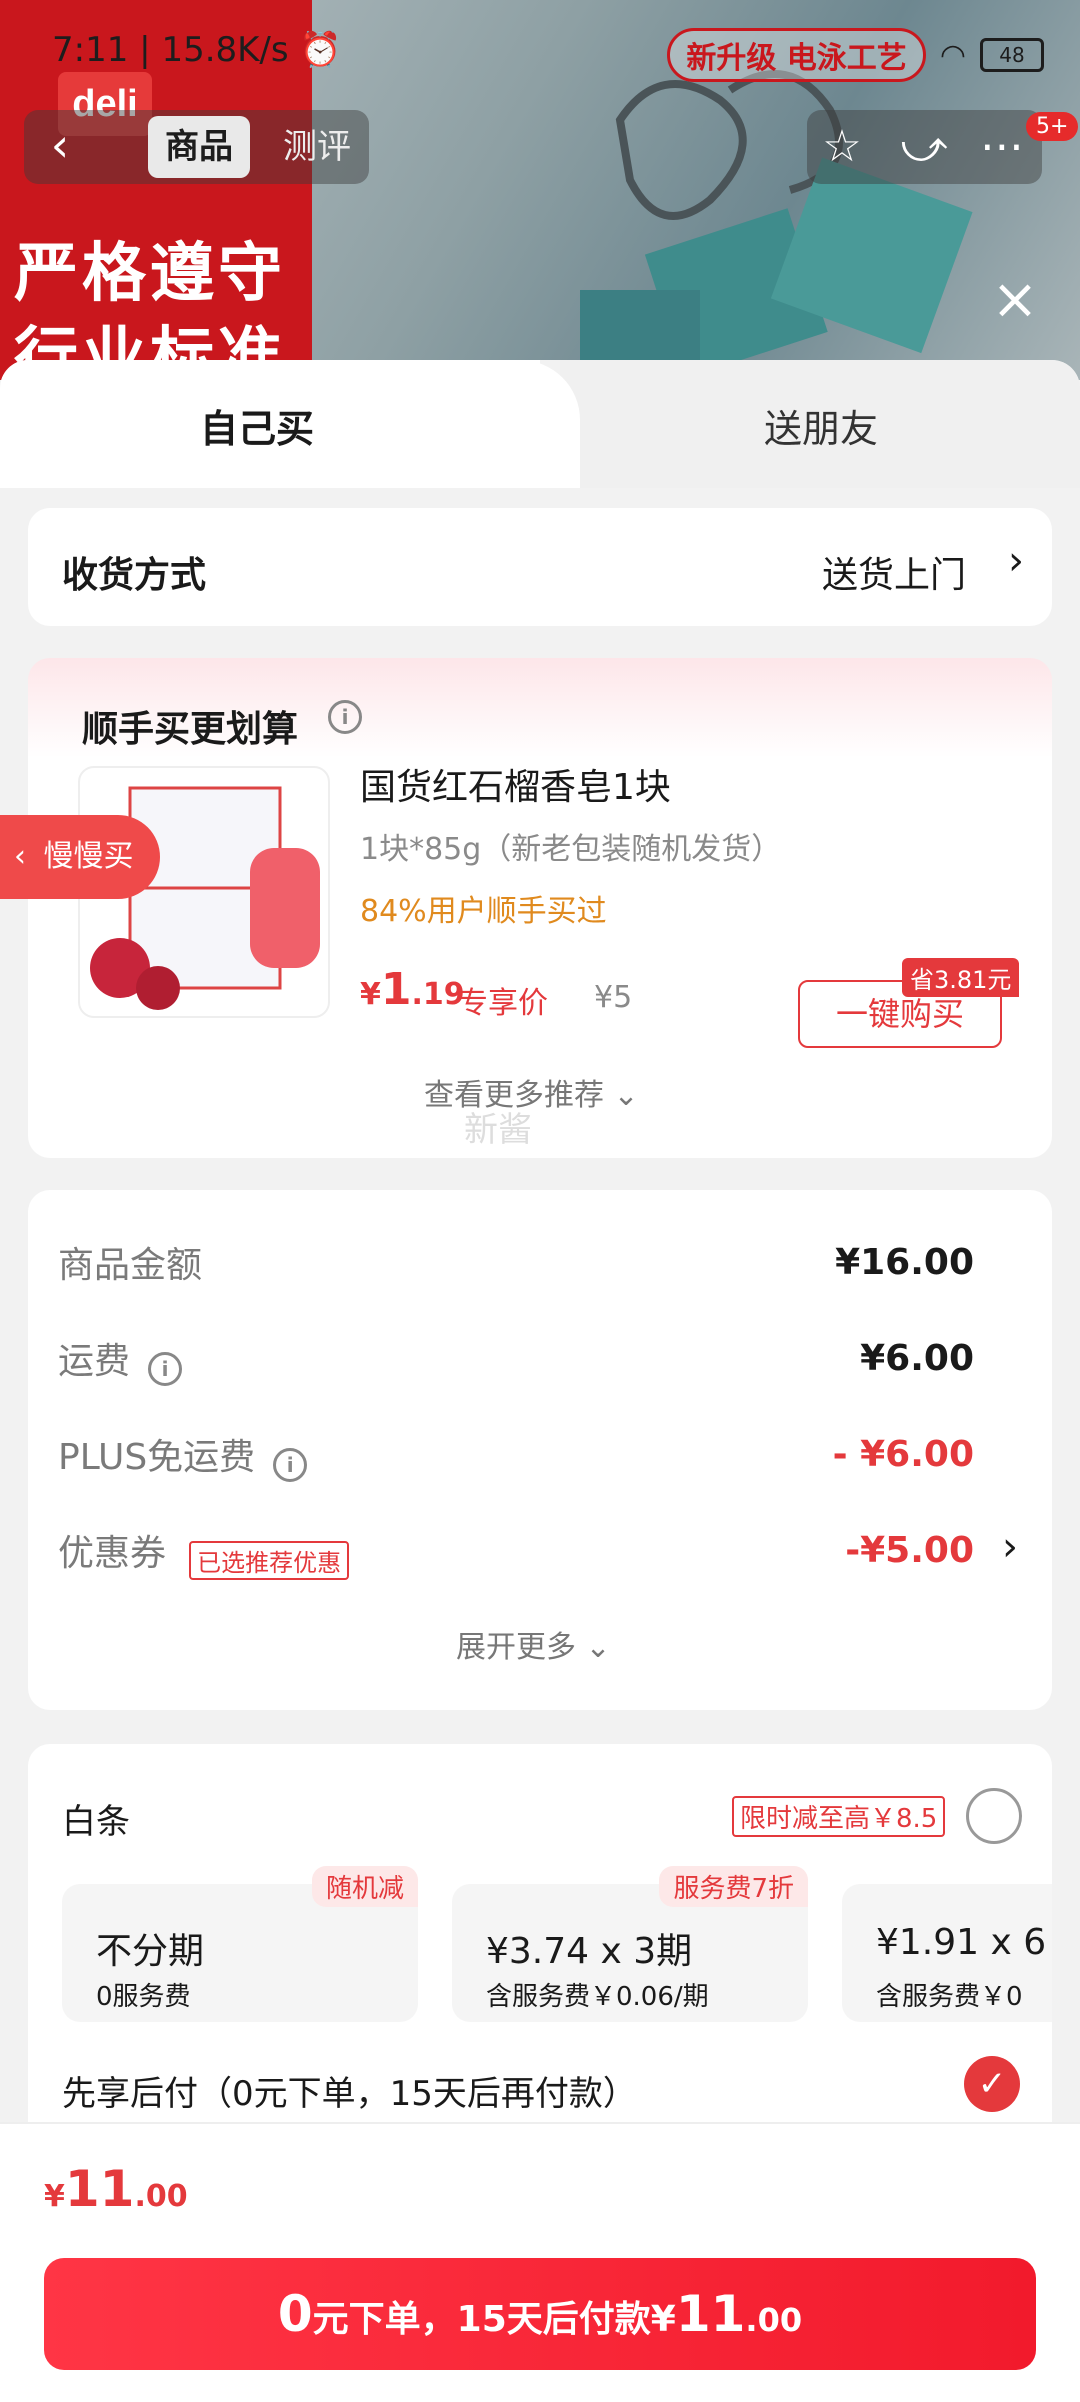 Image resolution: width=1080 pixels, height=2402 pixels. Describe the element at coordinates (370, 994) in the screenshot. I see `addon-price-currency: ¥` at that location.